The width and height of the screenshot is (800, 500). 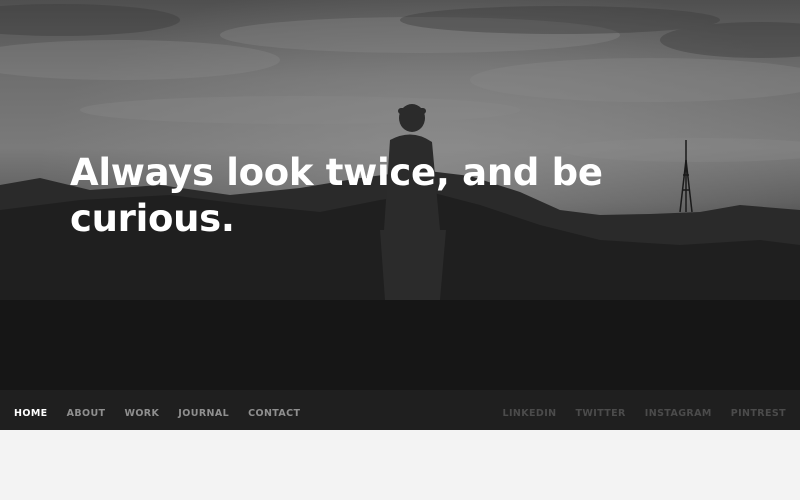 I want to click on social-nav: LINKEDIN TWITTER INSTAGRAM PINTREST, so click(x=635, y=410).